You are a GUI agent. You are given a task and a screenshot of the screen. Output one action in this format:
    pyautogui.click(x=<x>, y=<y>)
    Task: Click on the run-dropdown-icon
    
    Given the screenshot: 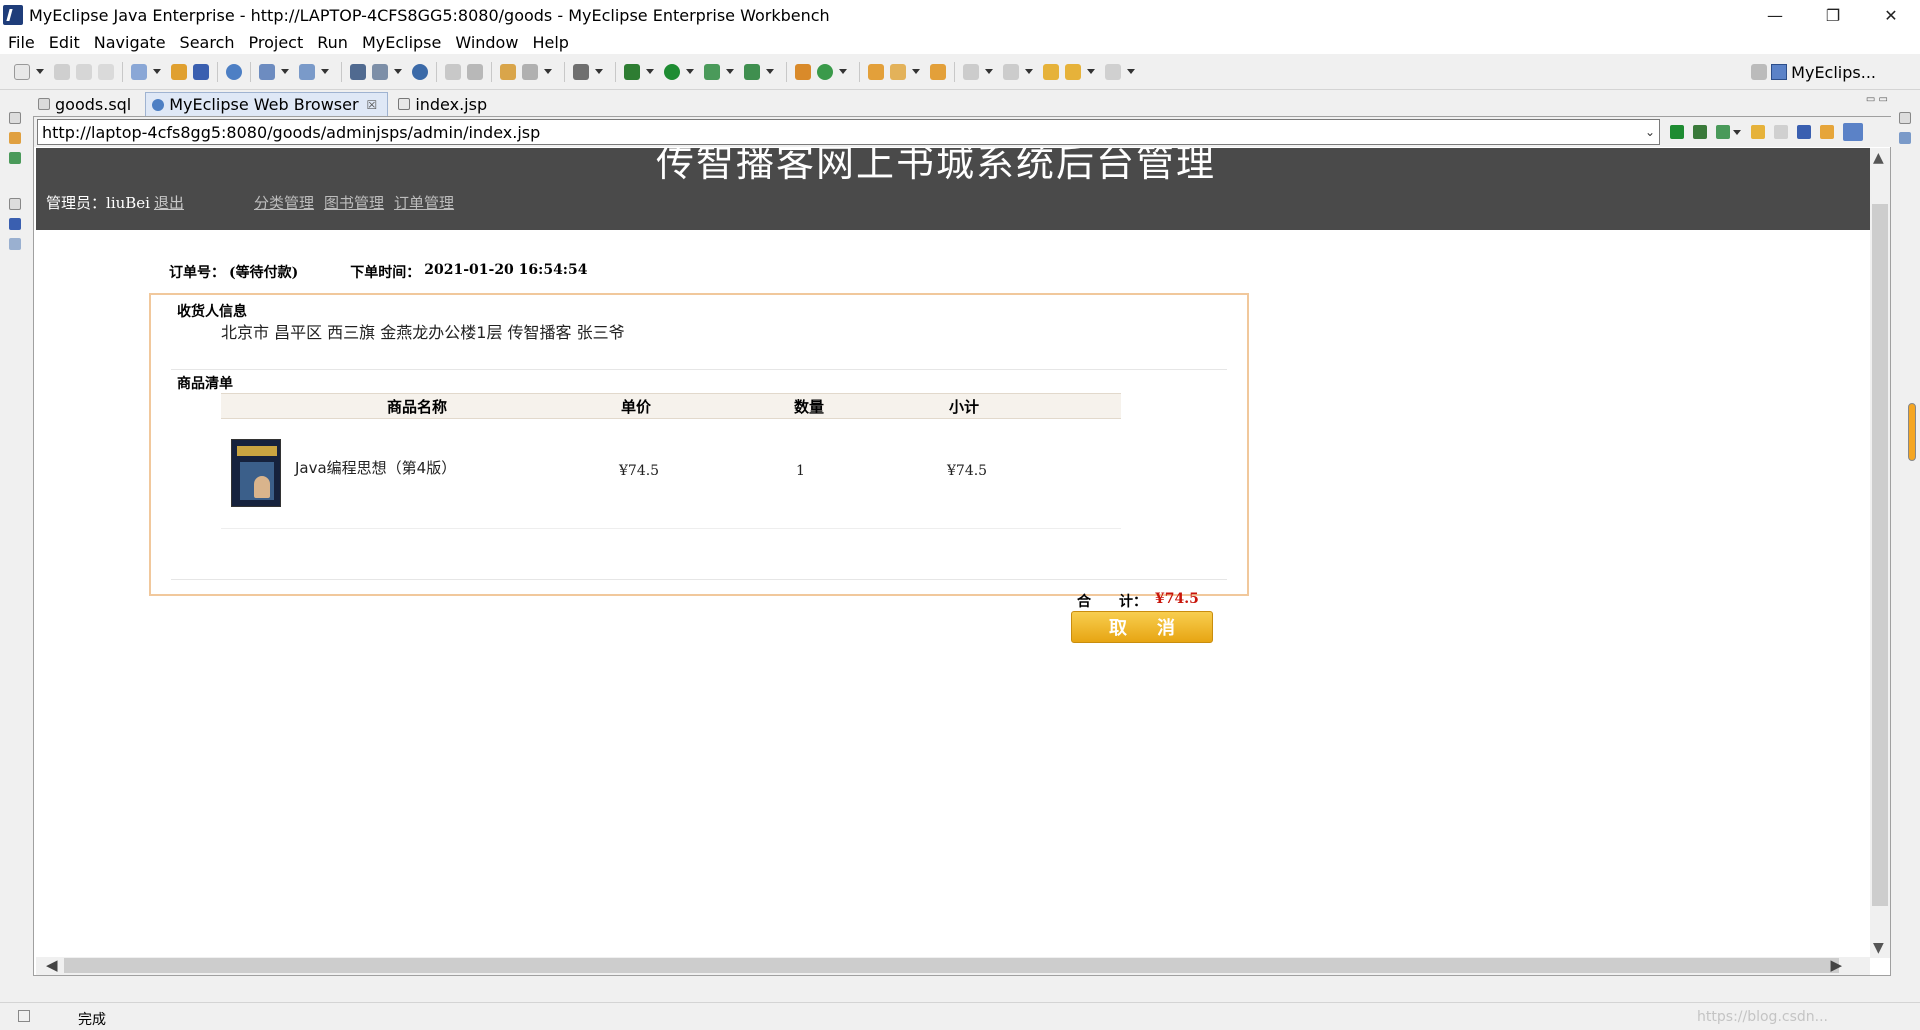 What is the action you would take?
    pyautogui.click(x=690, y=71)
    